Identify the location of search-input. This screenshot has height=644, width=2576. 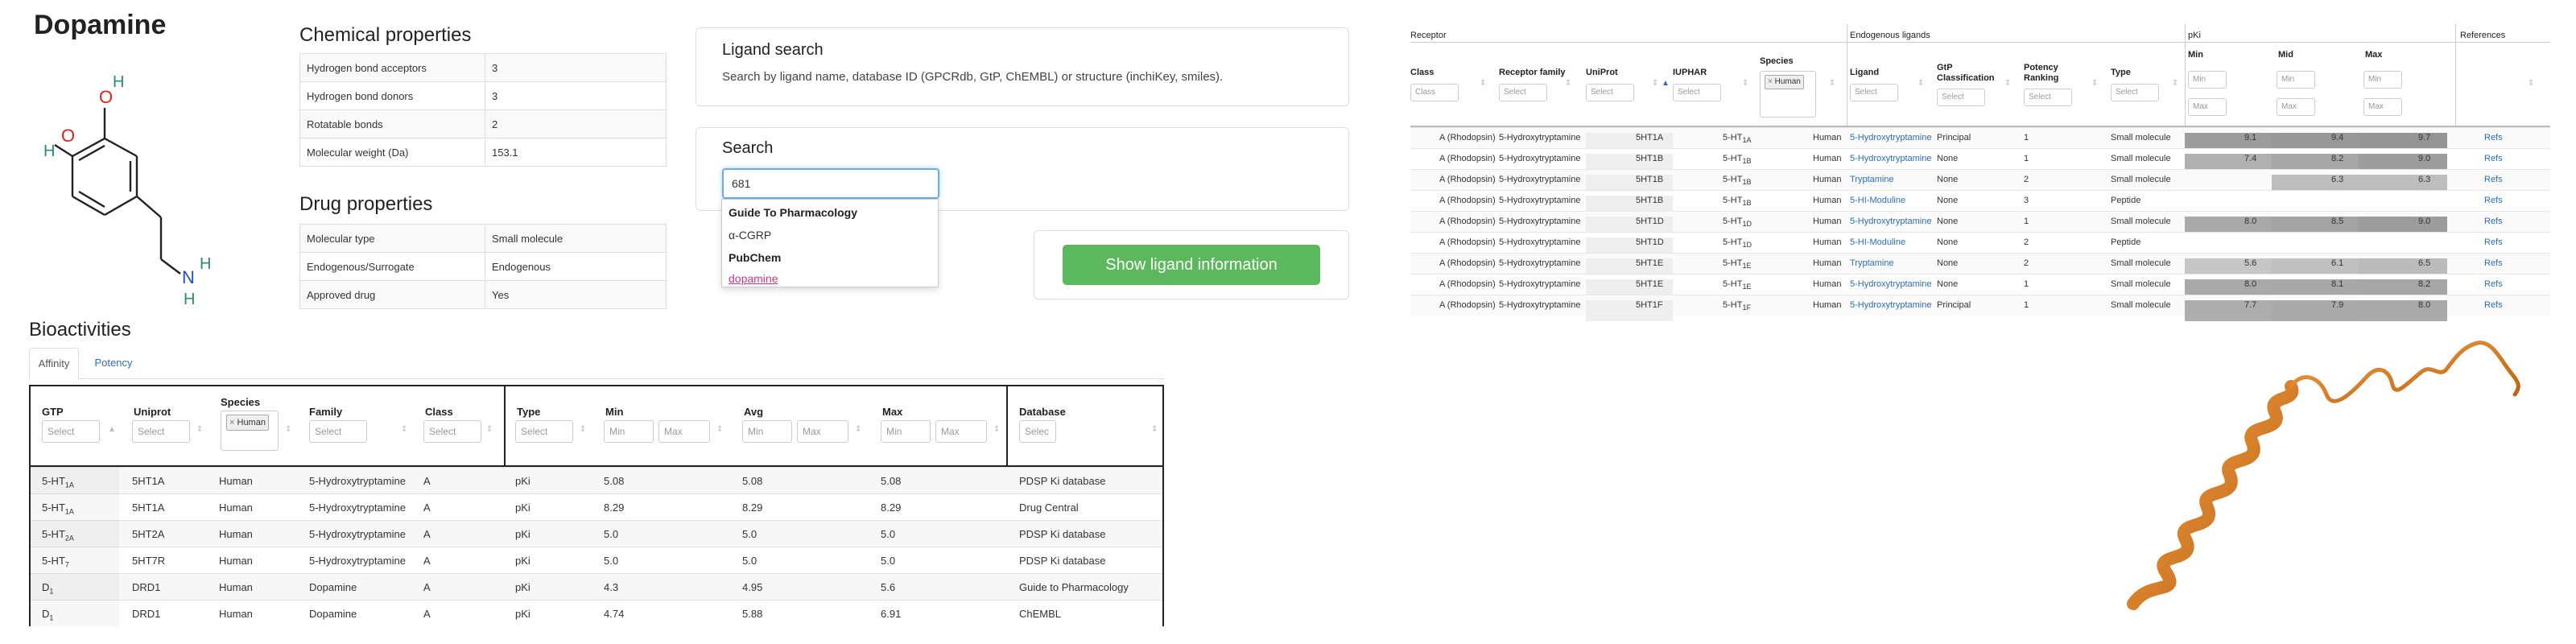
(830, 183).